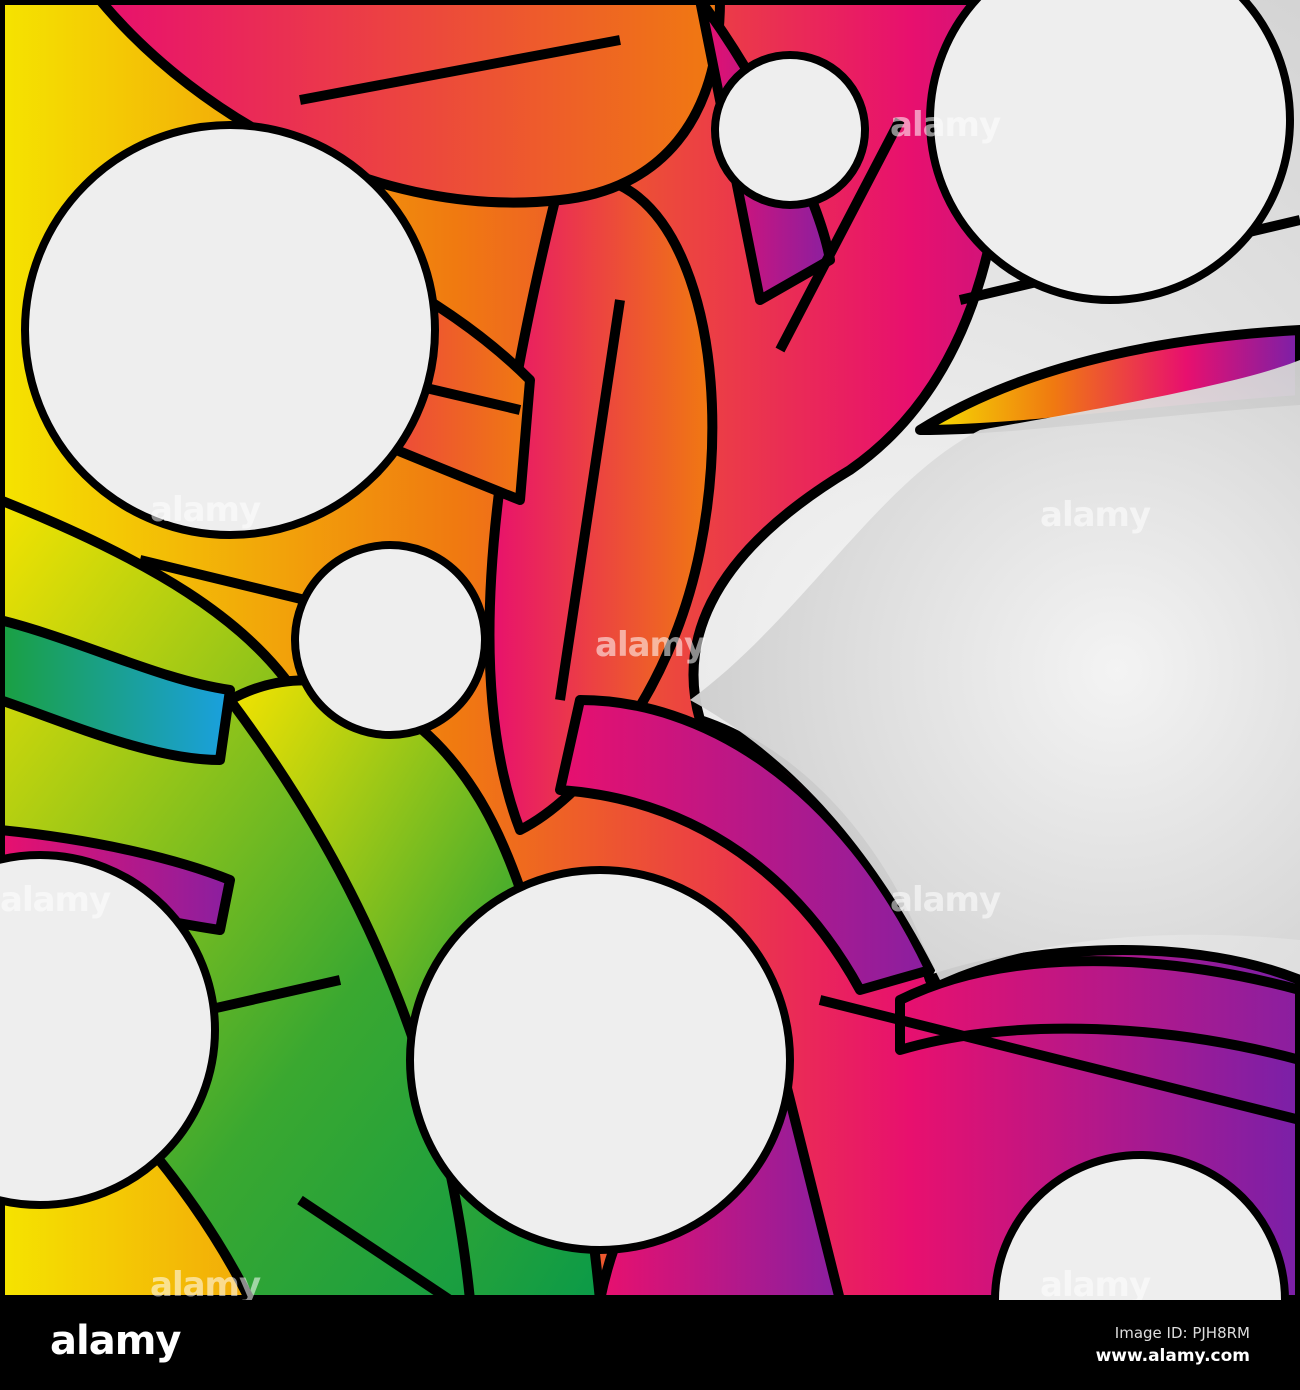 The height and width of the screenshot is (1390, 1300). I want to click on footer-bar: alamy Image ID: PJH8RM www.alamy.com, so click(650, 1345).